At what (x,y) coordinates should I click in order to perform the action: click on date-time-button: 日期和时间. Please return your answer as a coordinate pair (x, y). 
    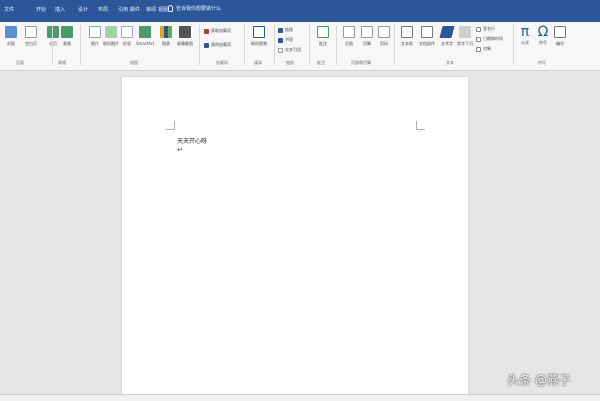
    Looking at the image, I should click on (489, 39).